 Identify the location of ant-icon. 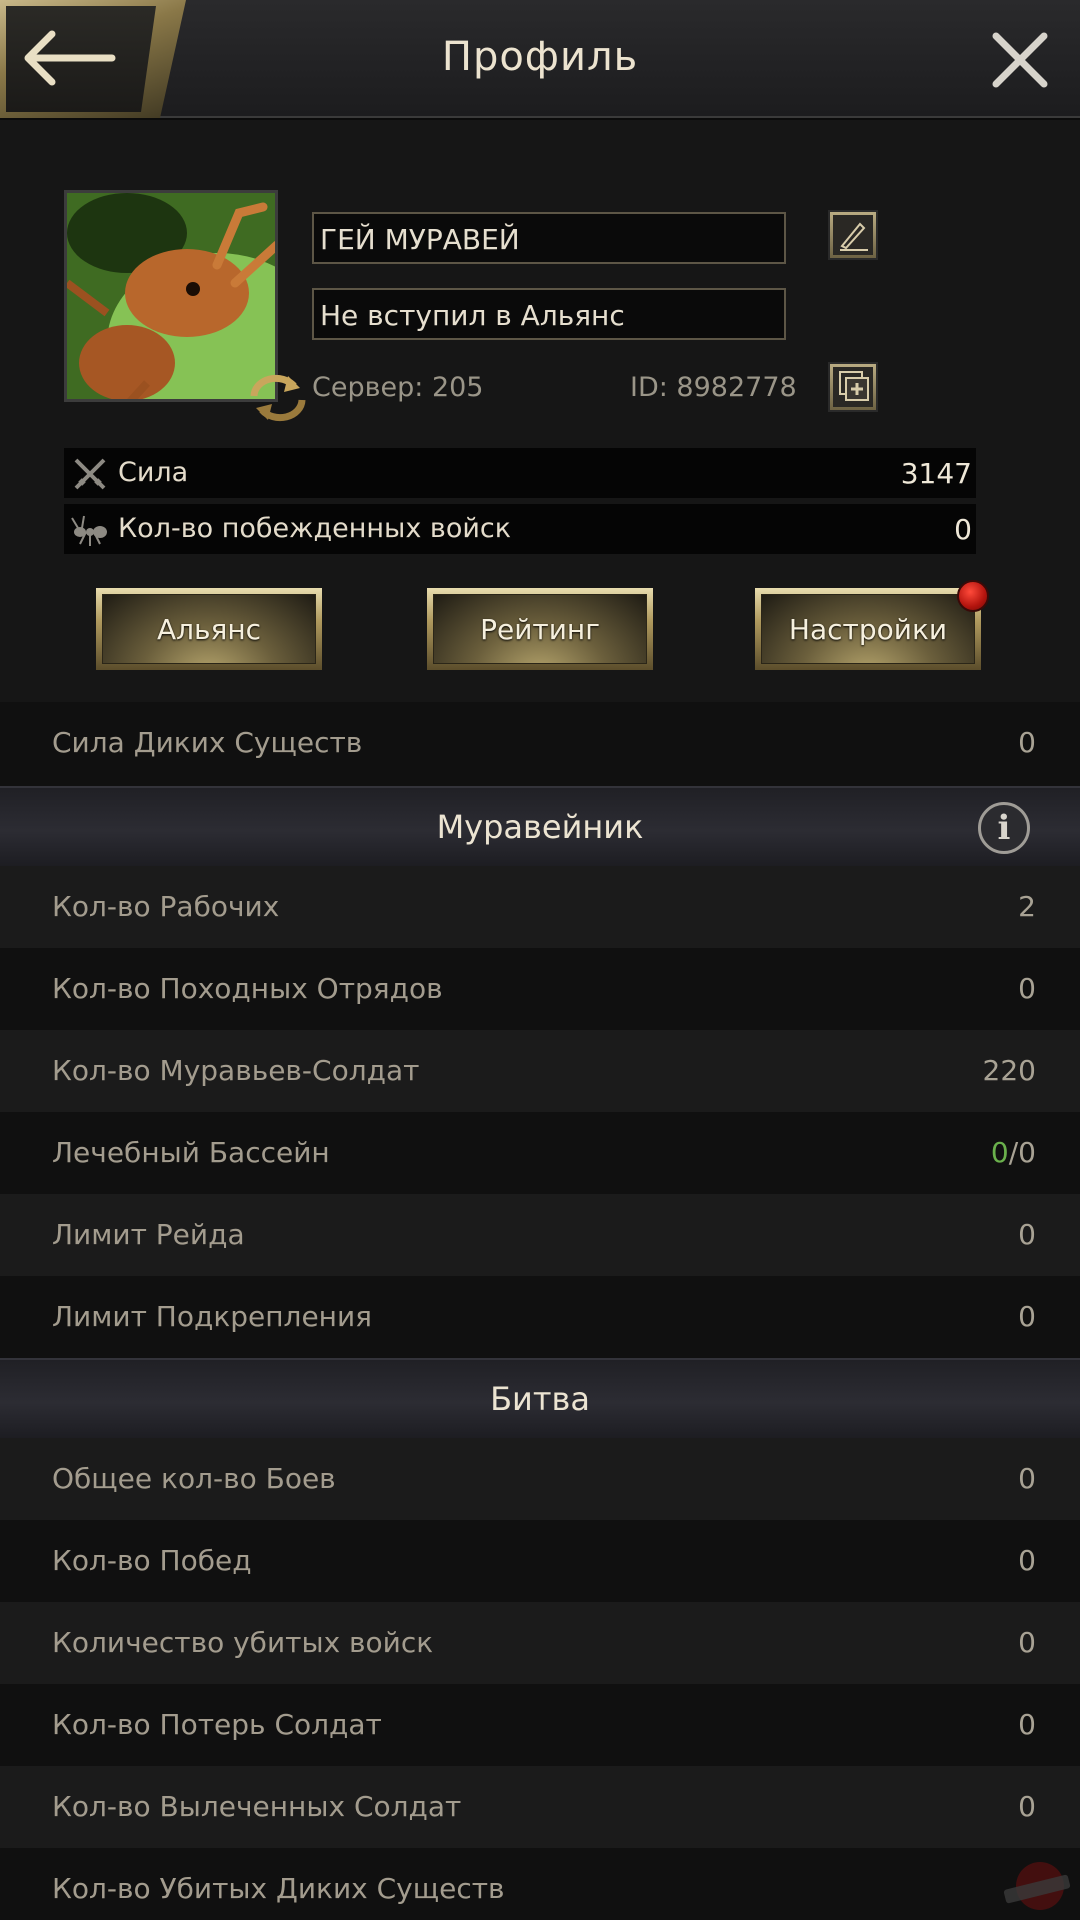
(89, 530).